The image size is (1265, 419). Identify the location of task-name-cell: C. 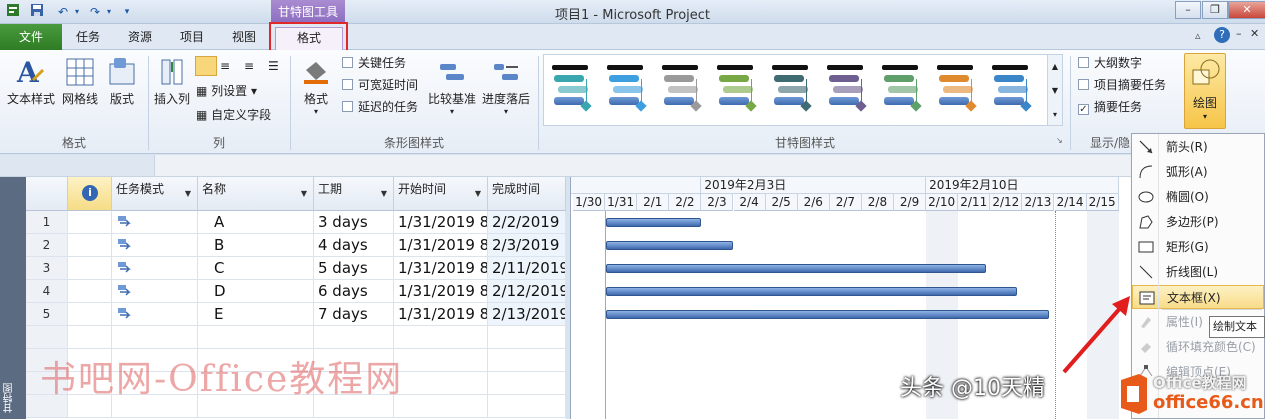
(256, 268).